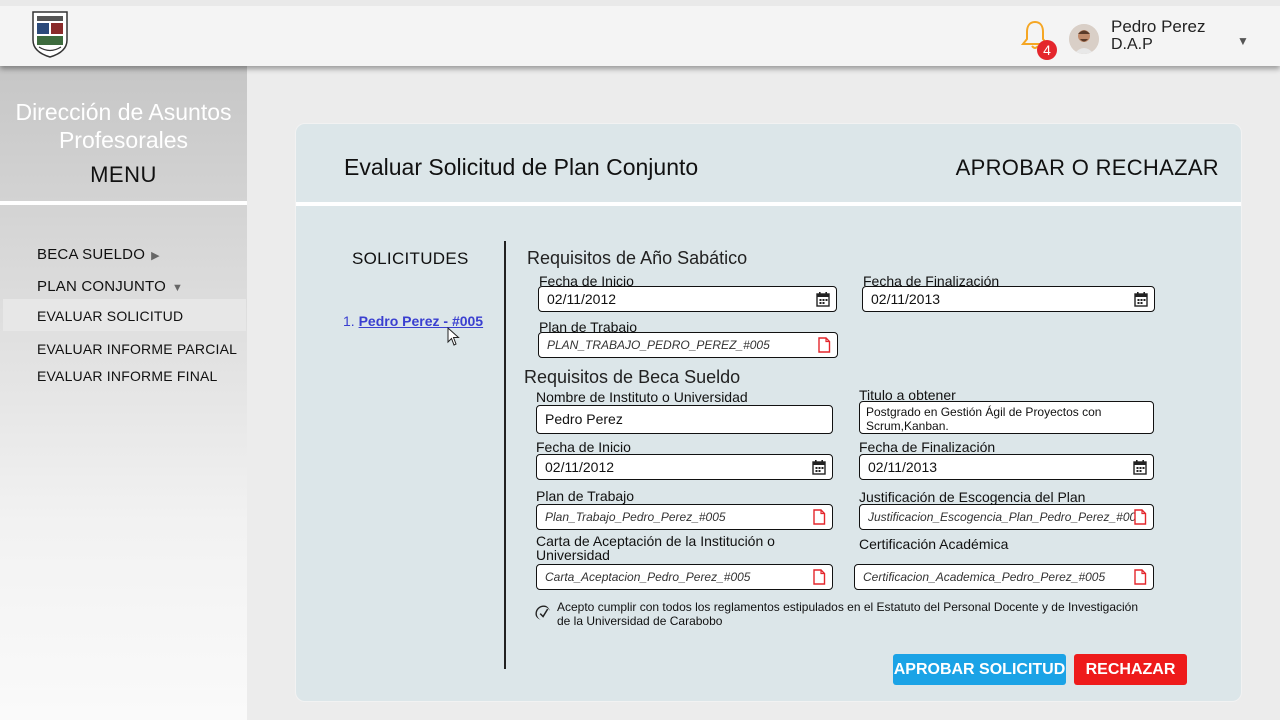 The width and height of the screenshot is (1280, 720). I want to click on carta-file: Carta_Aceptacion_Pedro_Perez_#005, so click(684, 577).